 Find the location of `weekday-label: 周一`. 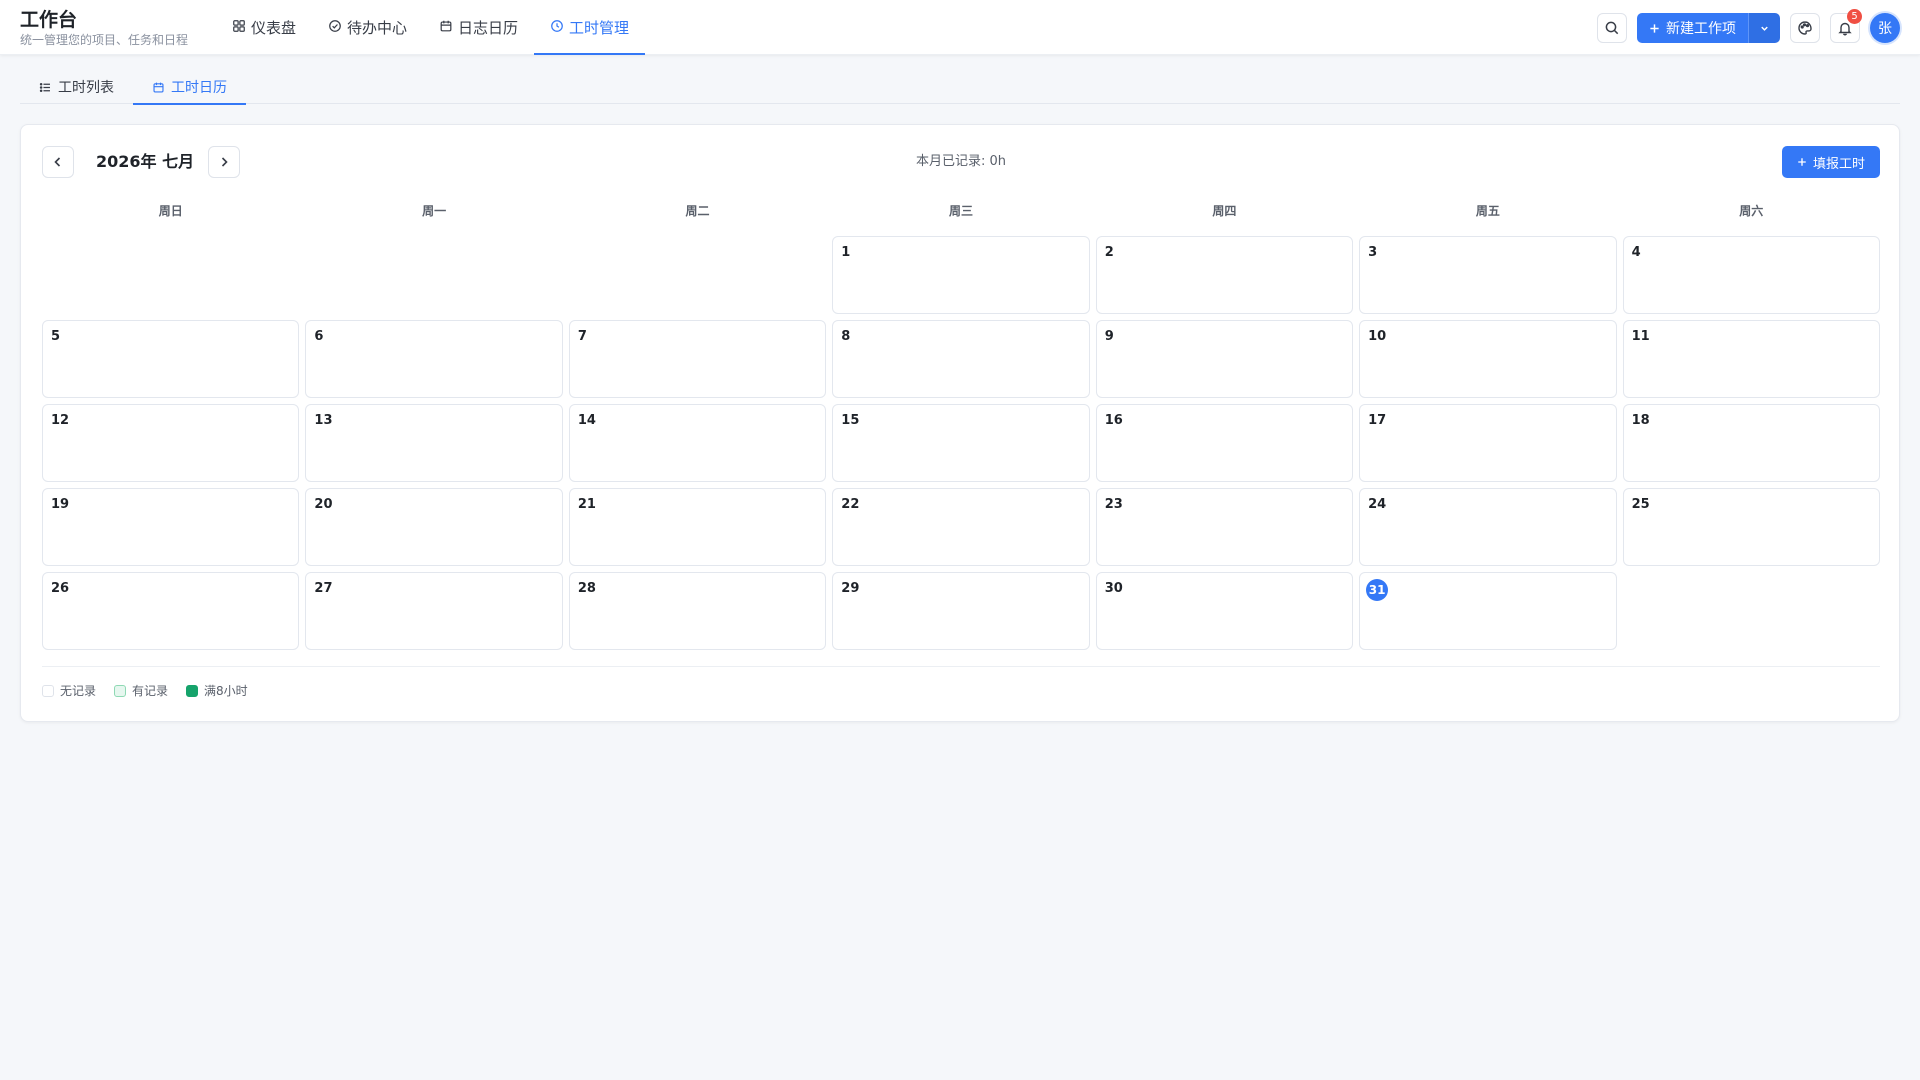

weekday-label: 周一 is located at coordinates (434, 211).